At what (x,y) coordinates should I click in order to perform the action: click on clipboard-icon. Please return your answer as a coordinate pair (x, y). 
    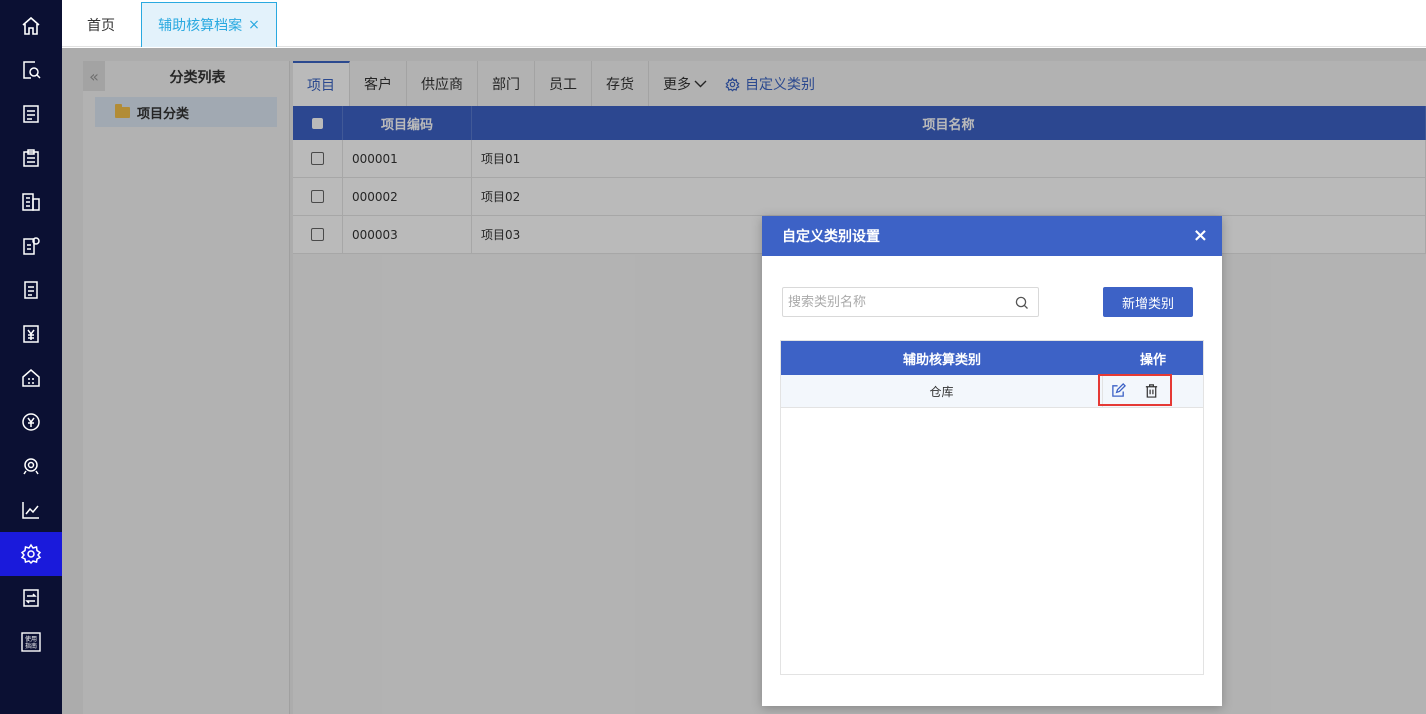
    Looking at the image, I should click on (31, 158).